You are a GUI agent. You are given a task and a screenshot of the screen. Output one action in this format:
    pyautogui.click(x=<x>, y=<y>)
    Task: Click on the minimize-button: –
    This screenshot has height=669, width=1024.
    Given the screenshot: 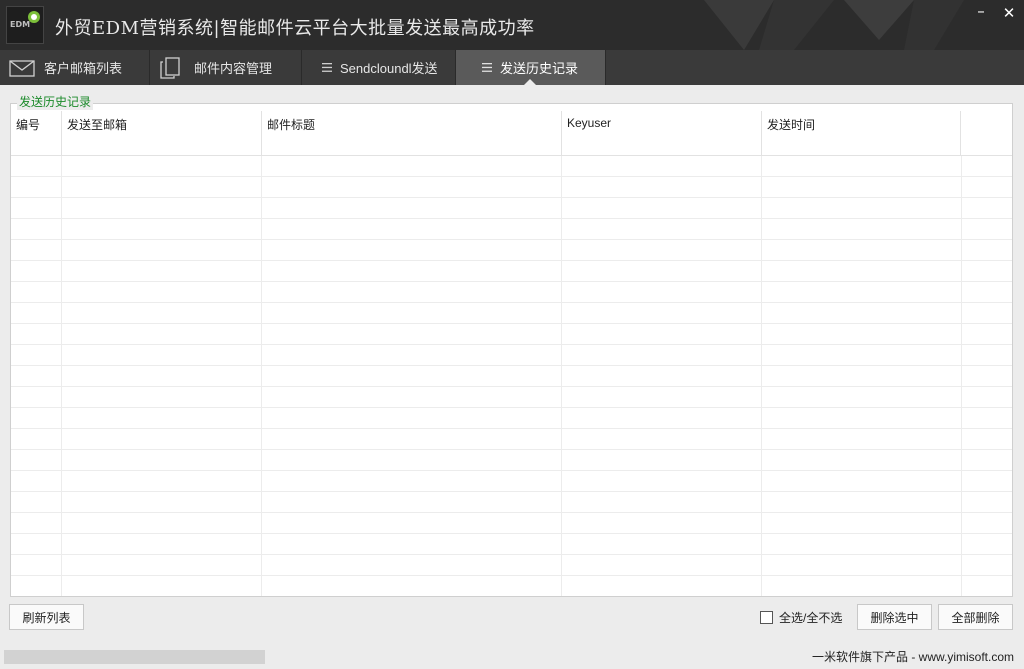 What is the action you would take?
    pyautogui.click(x=981, y=11)
    